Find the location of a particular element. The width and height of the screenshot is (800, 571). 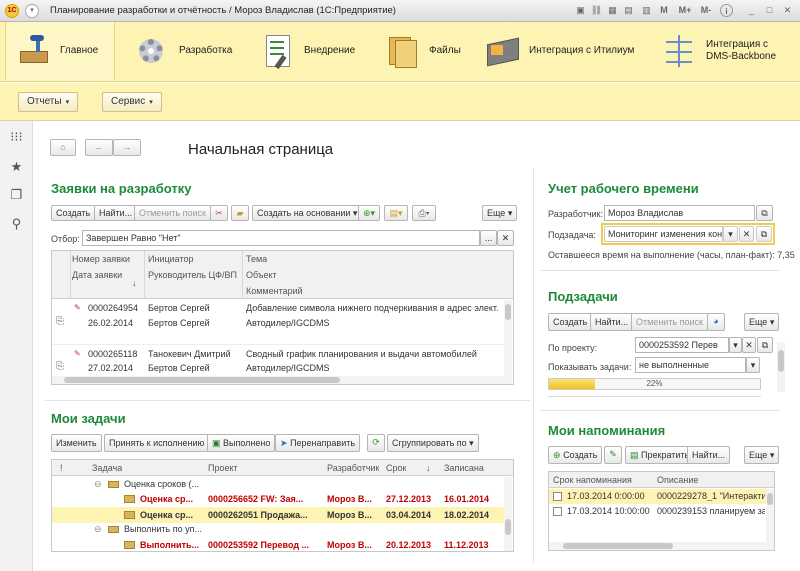

memory-mplus-button: M+ is located at coordinates (685, 10).